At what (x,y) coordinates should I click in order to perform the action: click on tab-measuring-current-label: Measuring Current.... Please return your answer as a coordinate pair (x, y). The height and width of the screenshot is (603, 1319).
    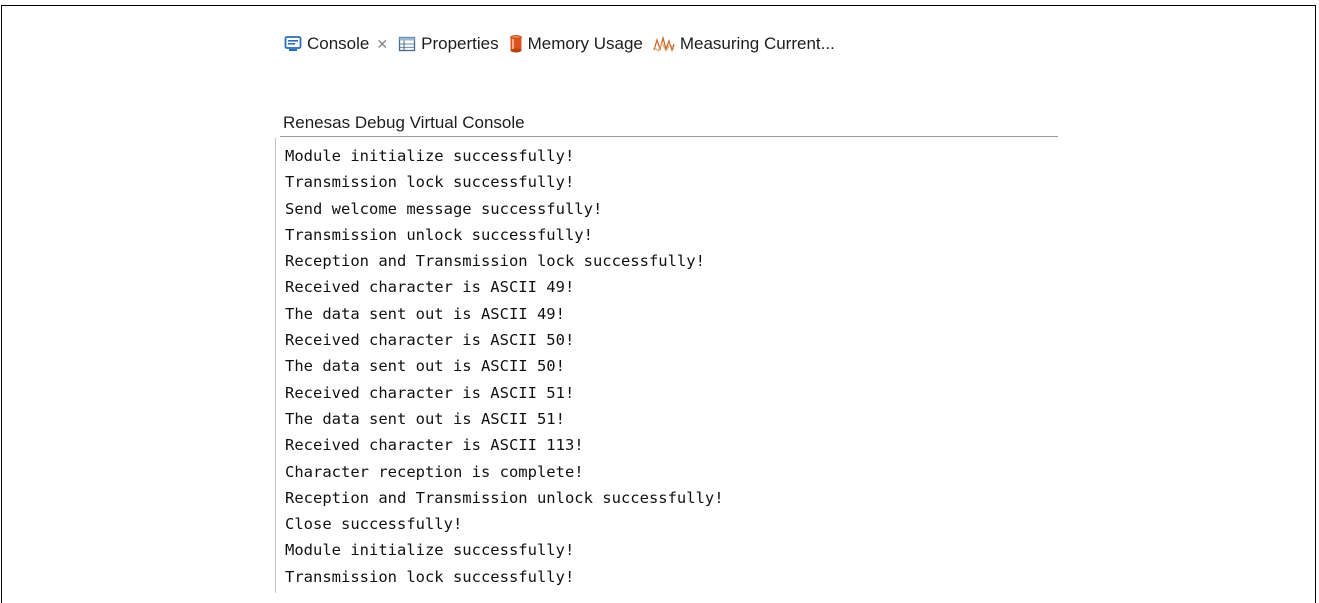
    Looking at the image, I should click on (757, 43).